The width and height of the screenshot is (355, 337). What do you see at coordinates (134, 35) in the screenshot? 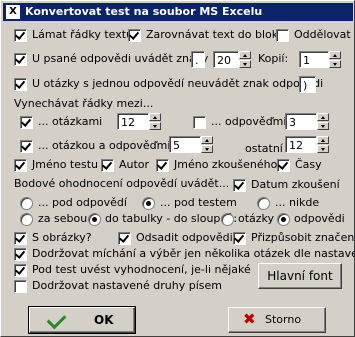
I see `zarovnavat-checkbox` at bounding box center [134, 35].